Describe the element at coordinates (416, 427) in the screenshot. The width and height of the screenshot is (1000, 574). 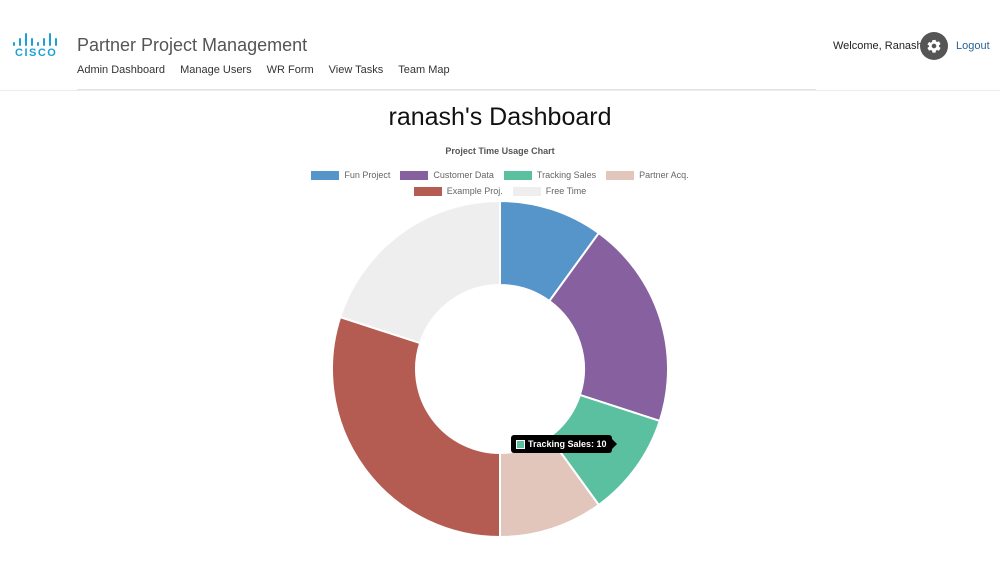
I see `donut-slice-example-proj` at that location.